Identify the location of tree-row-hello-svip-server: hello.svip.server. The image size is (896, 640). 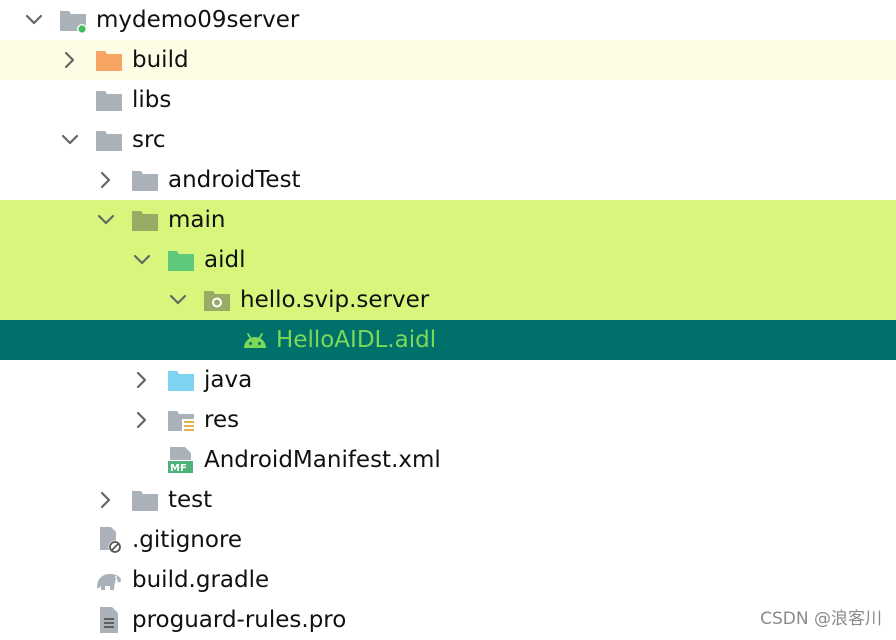
(448, 300).